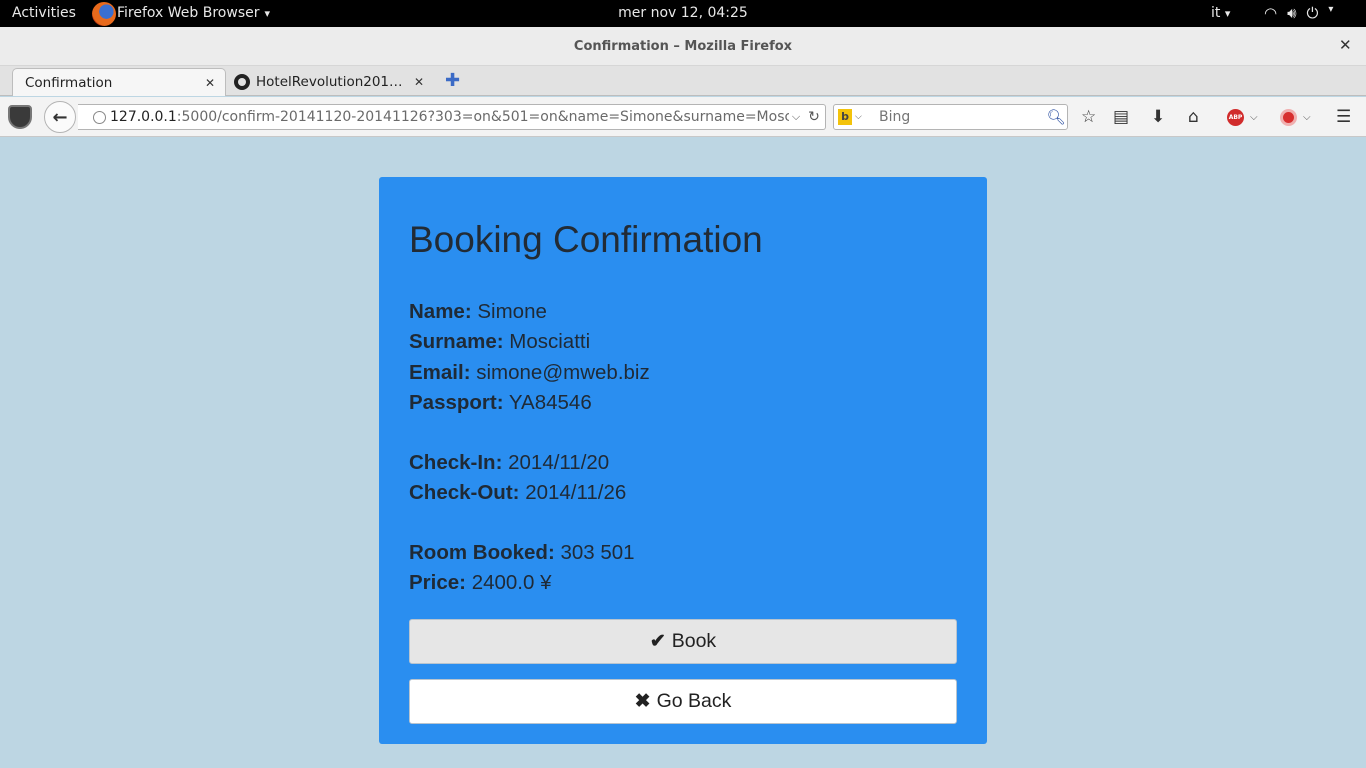 This screenshot has height=768, width=1366. Describe the element at coordinates (796, 117) in the screenshot. I see `url-dropdown-icon: ⌵` at that location.